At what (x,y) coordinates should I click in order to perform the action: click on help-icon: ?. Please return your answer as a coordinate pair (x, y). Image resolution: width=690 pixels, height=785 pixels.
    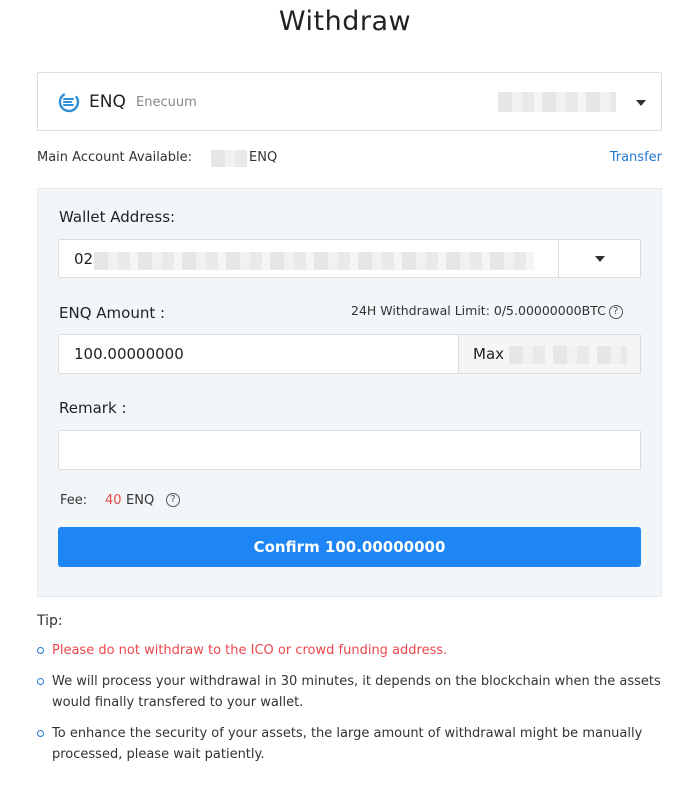
    Looking at the image, I should click on (615, 312).